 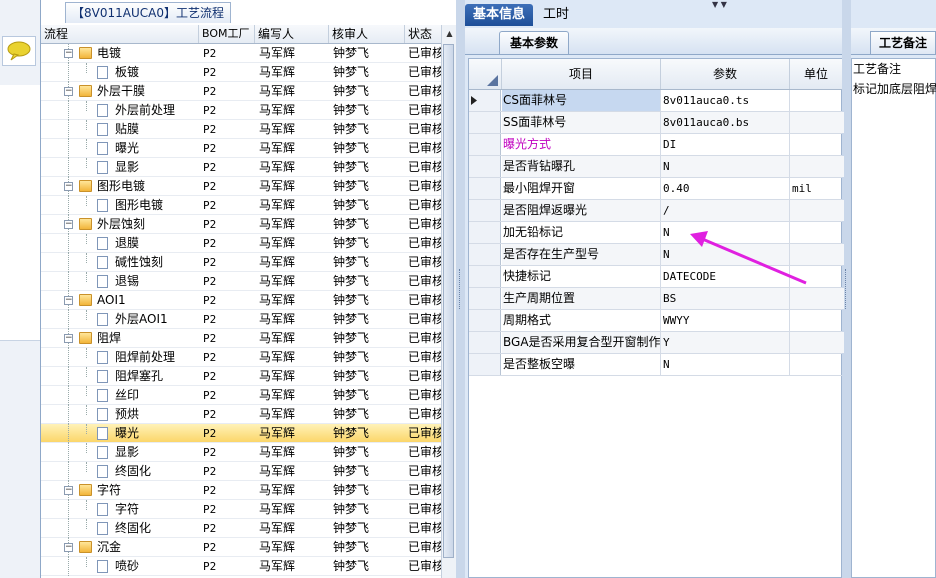 What do you see at coordinates (241, 319) in the screenshot?
I see `tree-row: 外层AOI1 P2 马军辉 钟梦飞 已审核` at bounding box center [241, 319].